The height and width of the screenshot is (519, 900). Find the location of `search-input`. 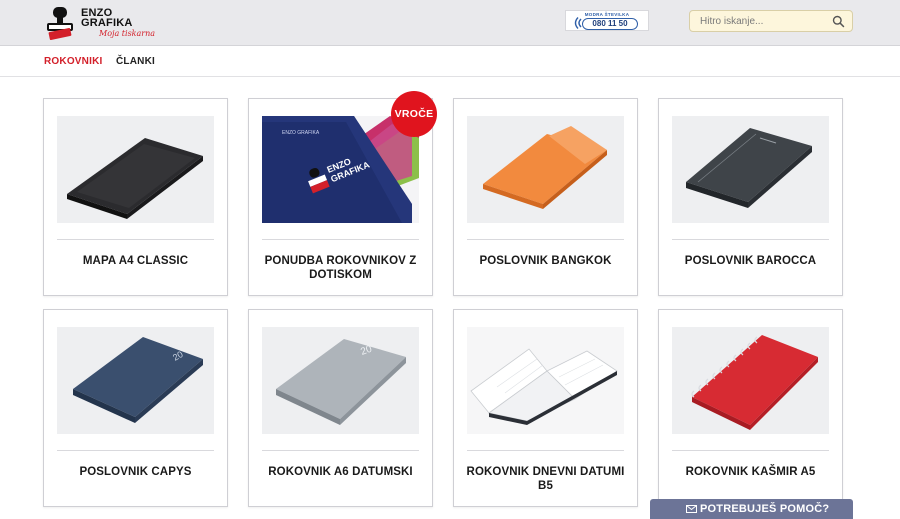

search-input is located at coordinates (763, 21).